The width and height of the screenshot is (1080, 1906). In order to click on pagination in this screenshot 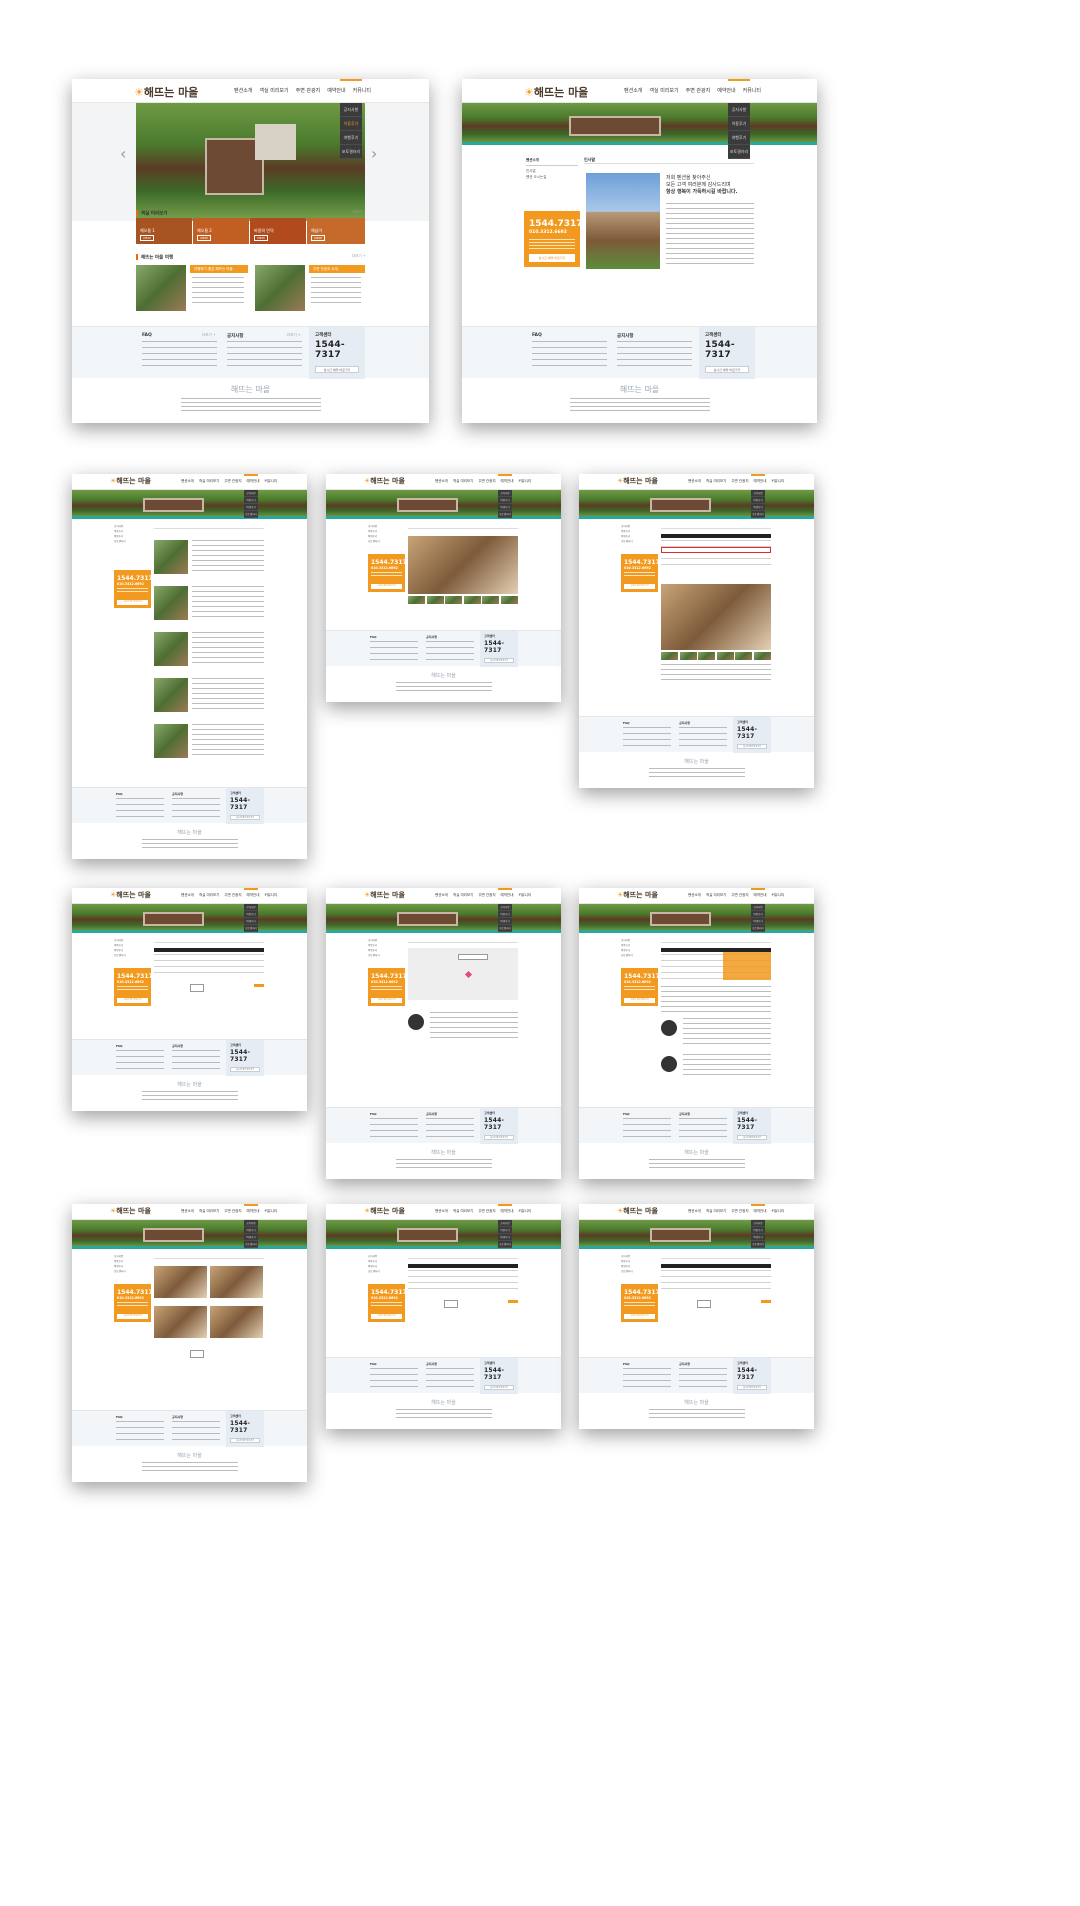, I will do `click(704, 1304)`.